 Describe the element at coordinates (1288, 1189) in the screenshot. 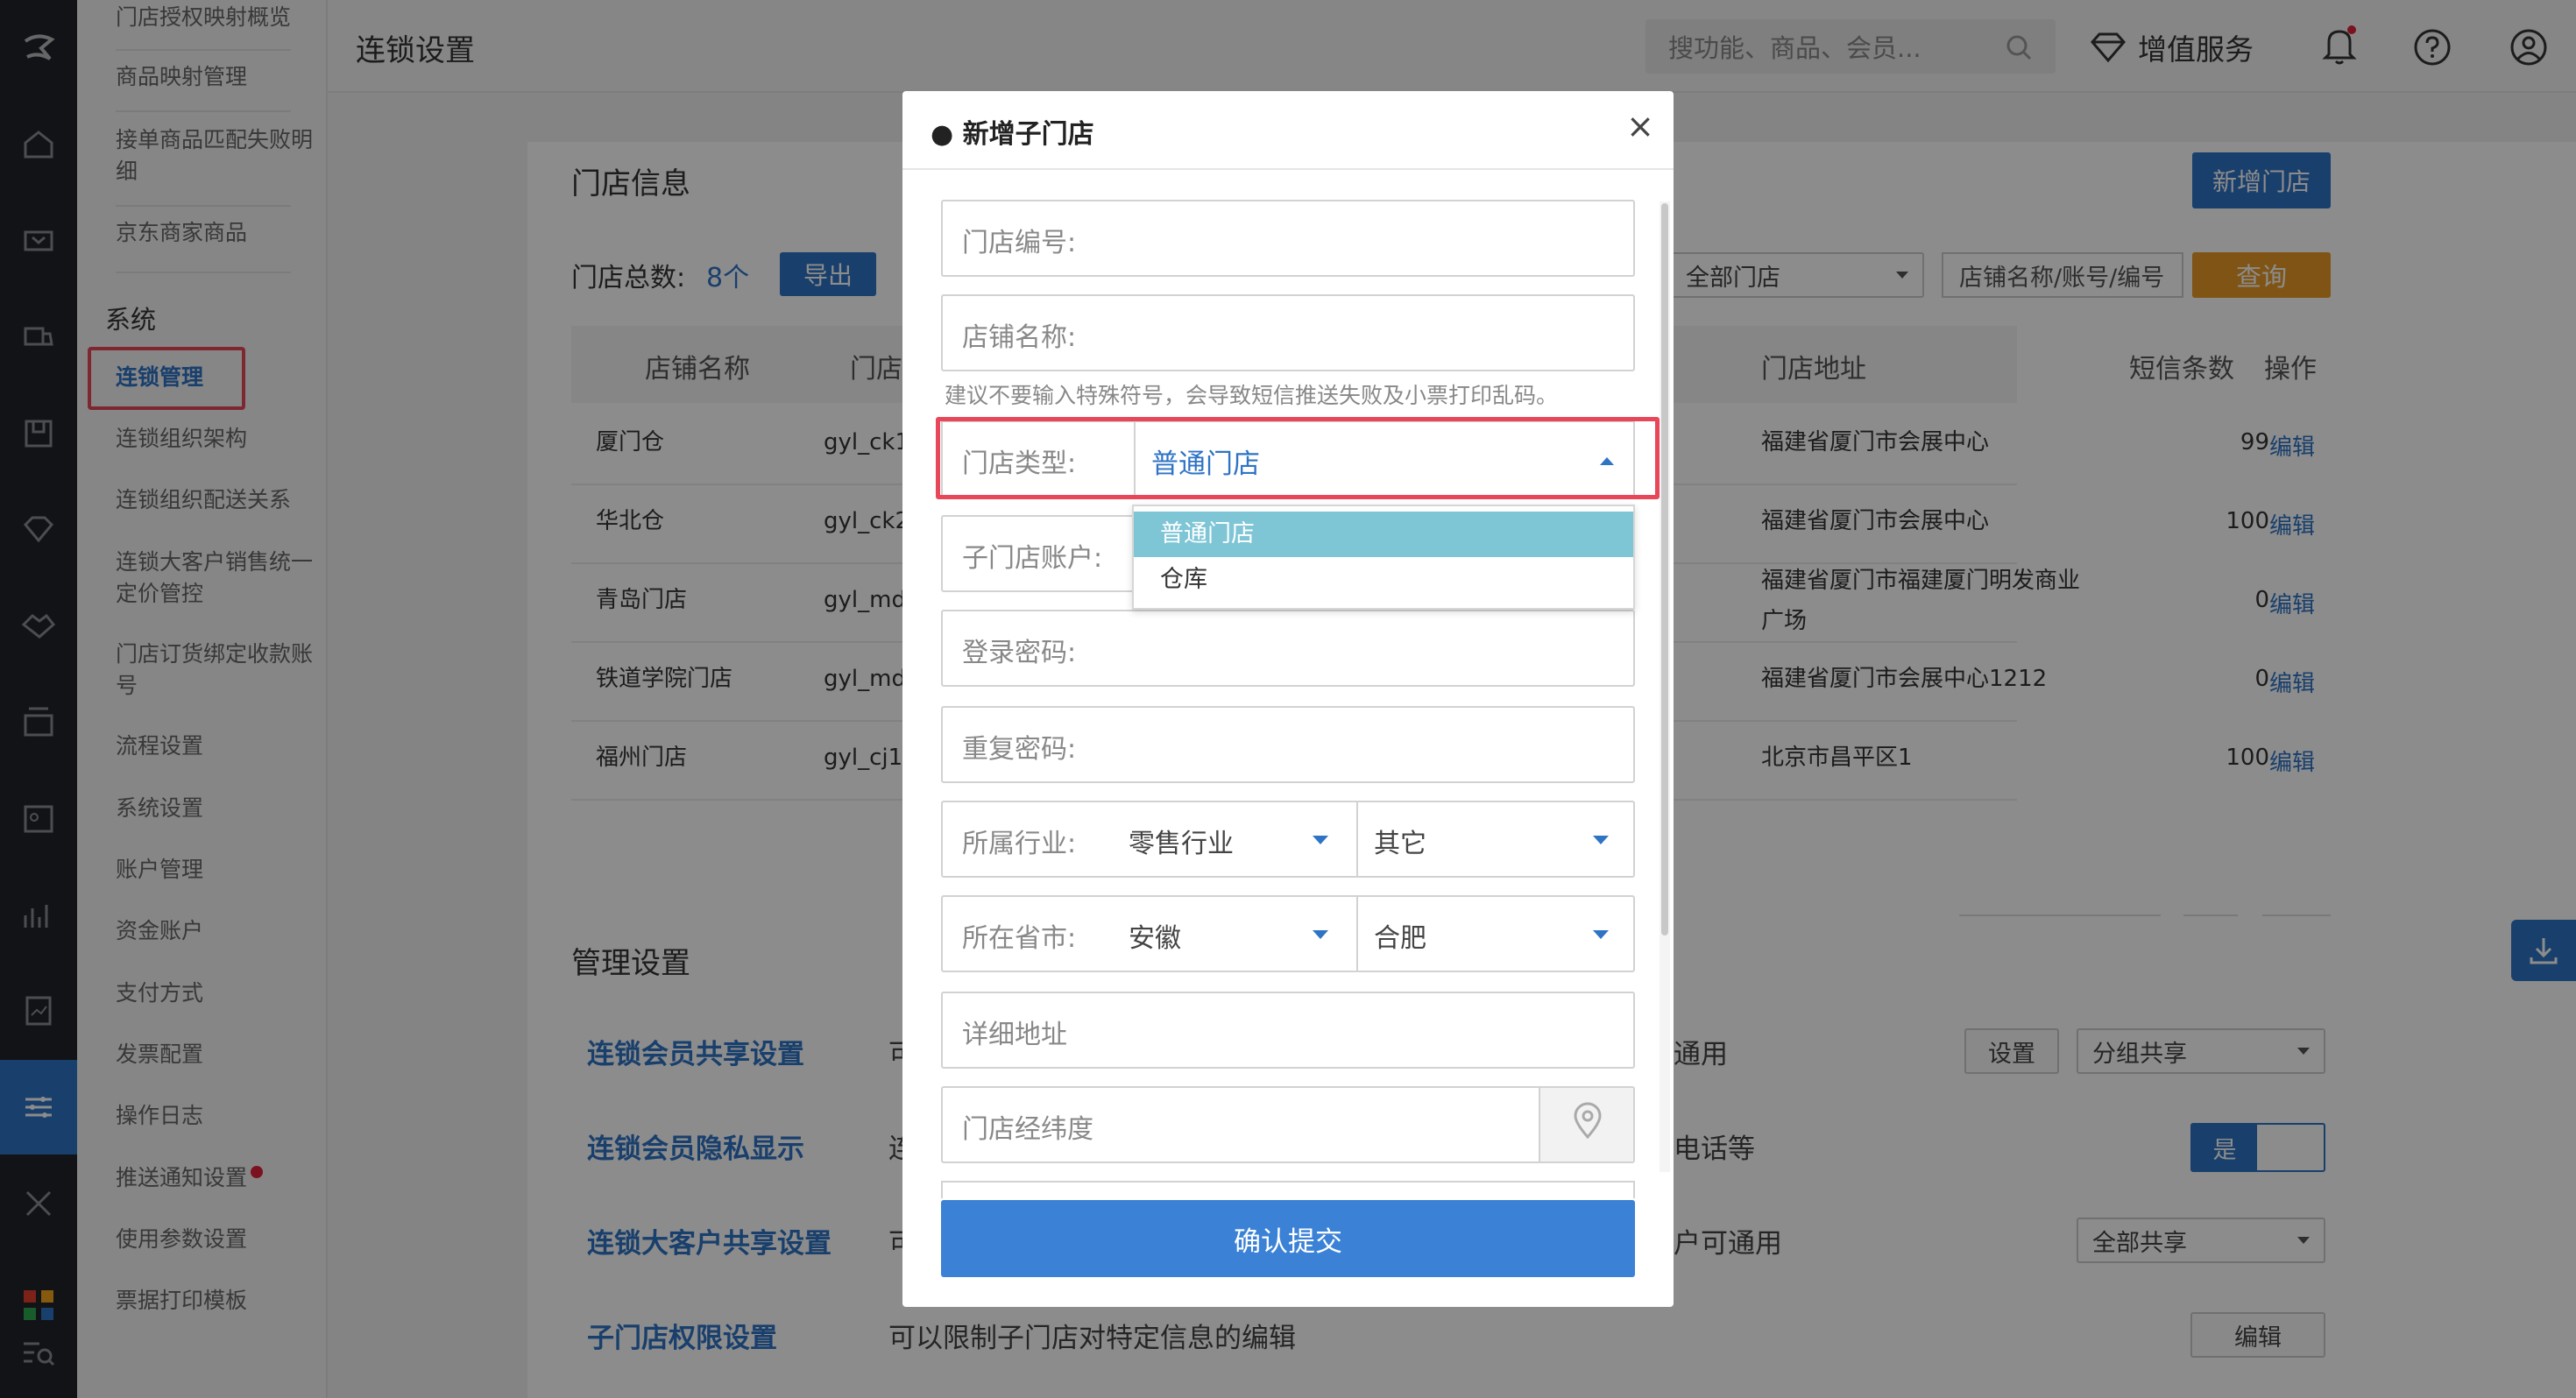

I see `next-field-edge` at that location.